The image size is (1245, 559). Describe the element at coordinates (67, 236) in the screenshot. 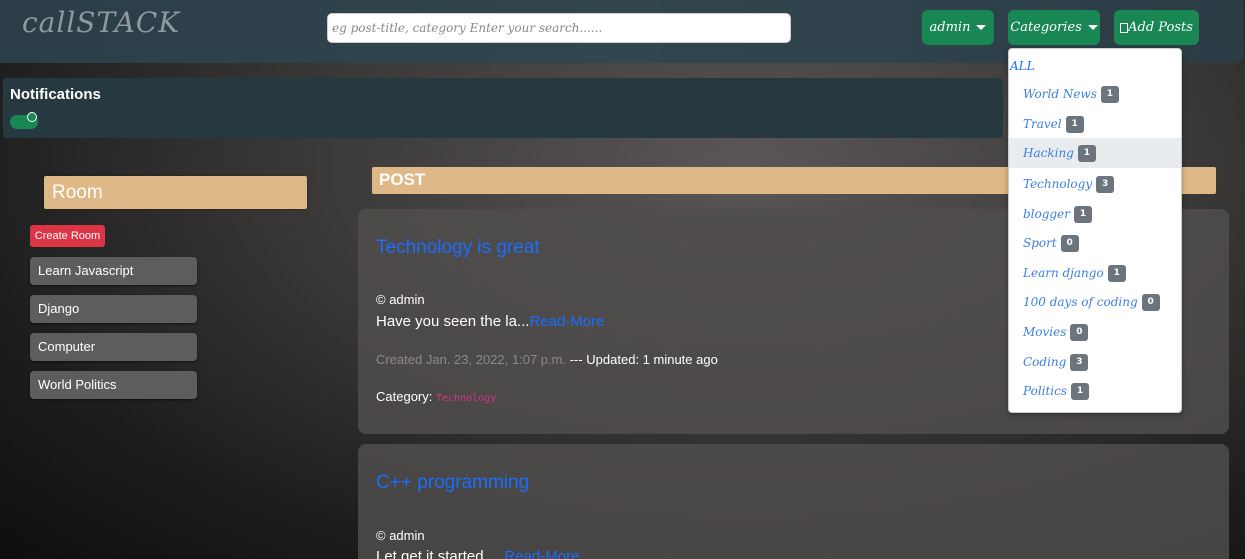

I see `create-room-button: Create Room` at that location.